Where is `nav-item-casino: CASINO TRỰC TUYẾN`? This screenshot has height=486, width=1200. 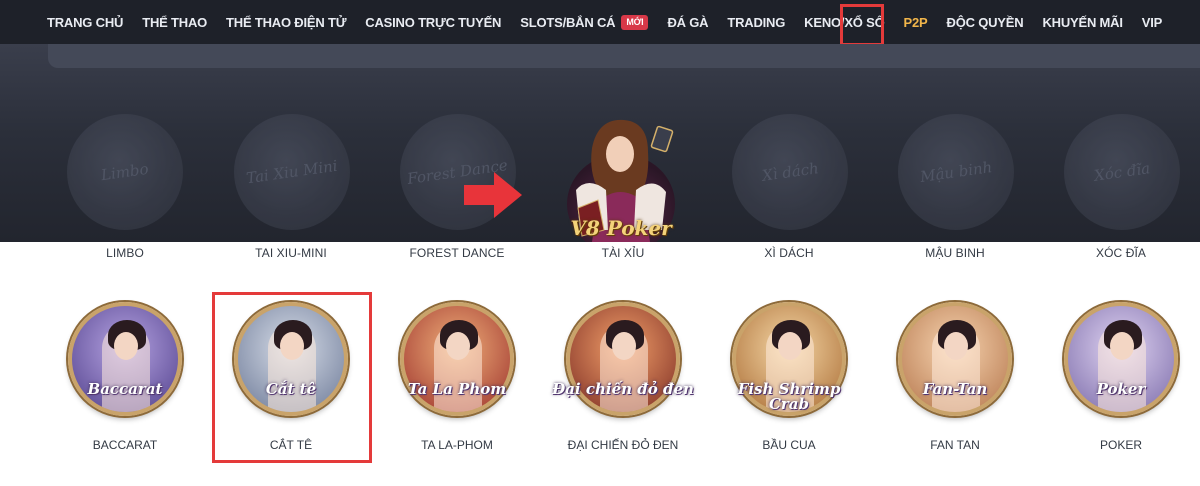
nav-item-casino: CASINO TRỰC TUYẾN is located at coordinates (433, 22).